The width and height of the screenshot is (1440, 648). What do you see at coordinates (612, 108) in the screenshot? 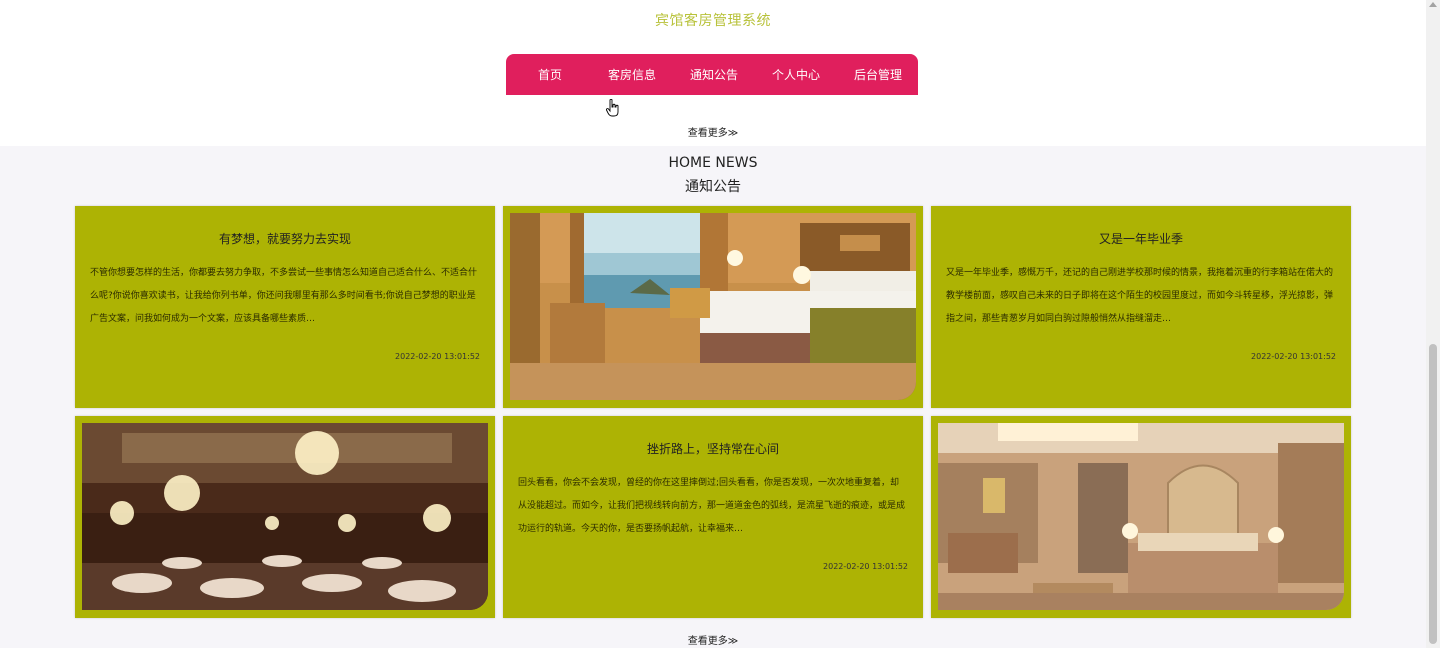
I see `hand-cursor-icon` at bounding box center [612, 108].